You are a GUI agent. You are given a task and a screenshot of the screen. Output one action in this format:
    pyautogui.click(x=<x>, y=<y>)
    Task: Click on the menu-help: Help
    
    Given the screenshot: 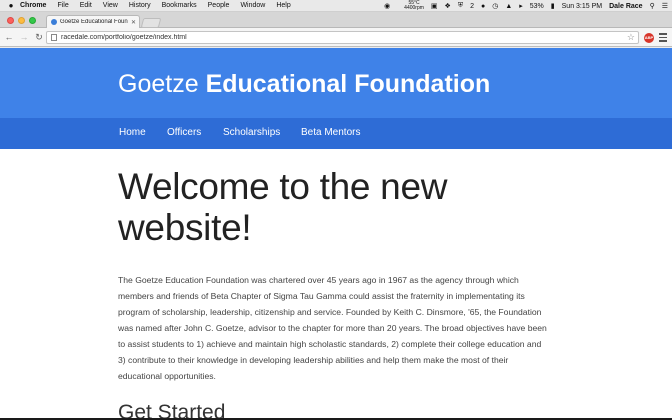 What is the action you would take?
    pyautogui.click(x=283, y=5)
    